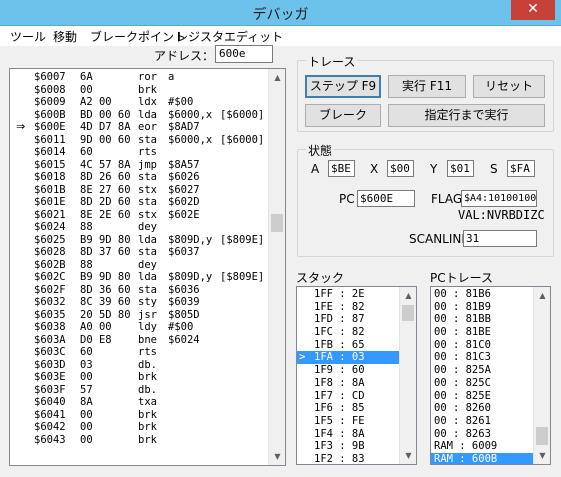  I want to click on disassembly-row: $601B 8E 27 60 stx $6027, so click(140, 190).